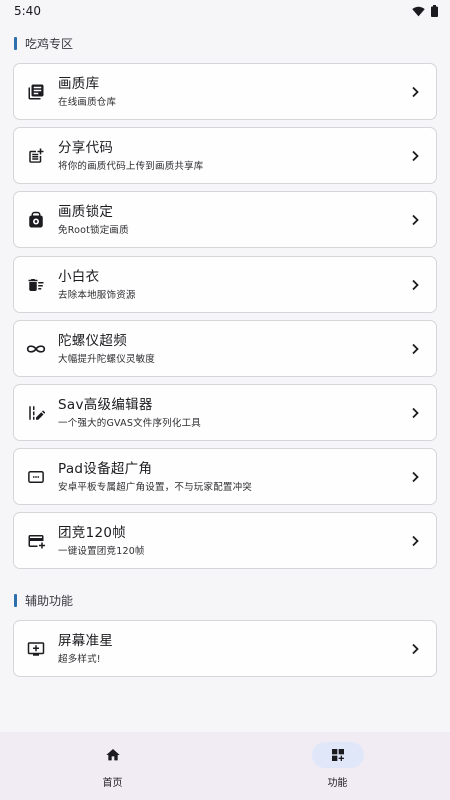 This screenshot has height=800, width=450. I want to click on card-title: 小白衣, so click(79, 276).